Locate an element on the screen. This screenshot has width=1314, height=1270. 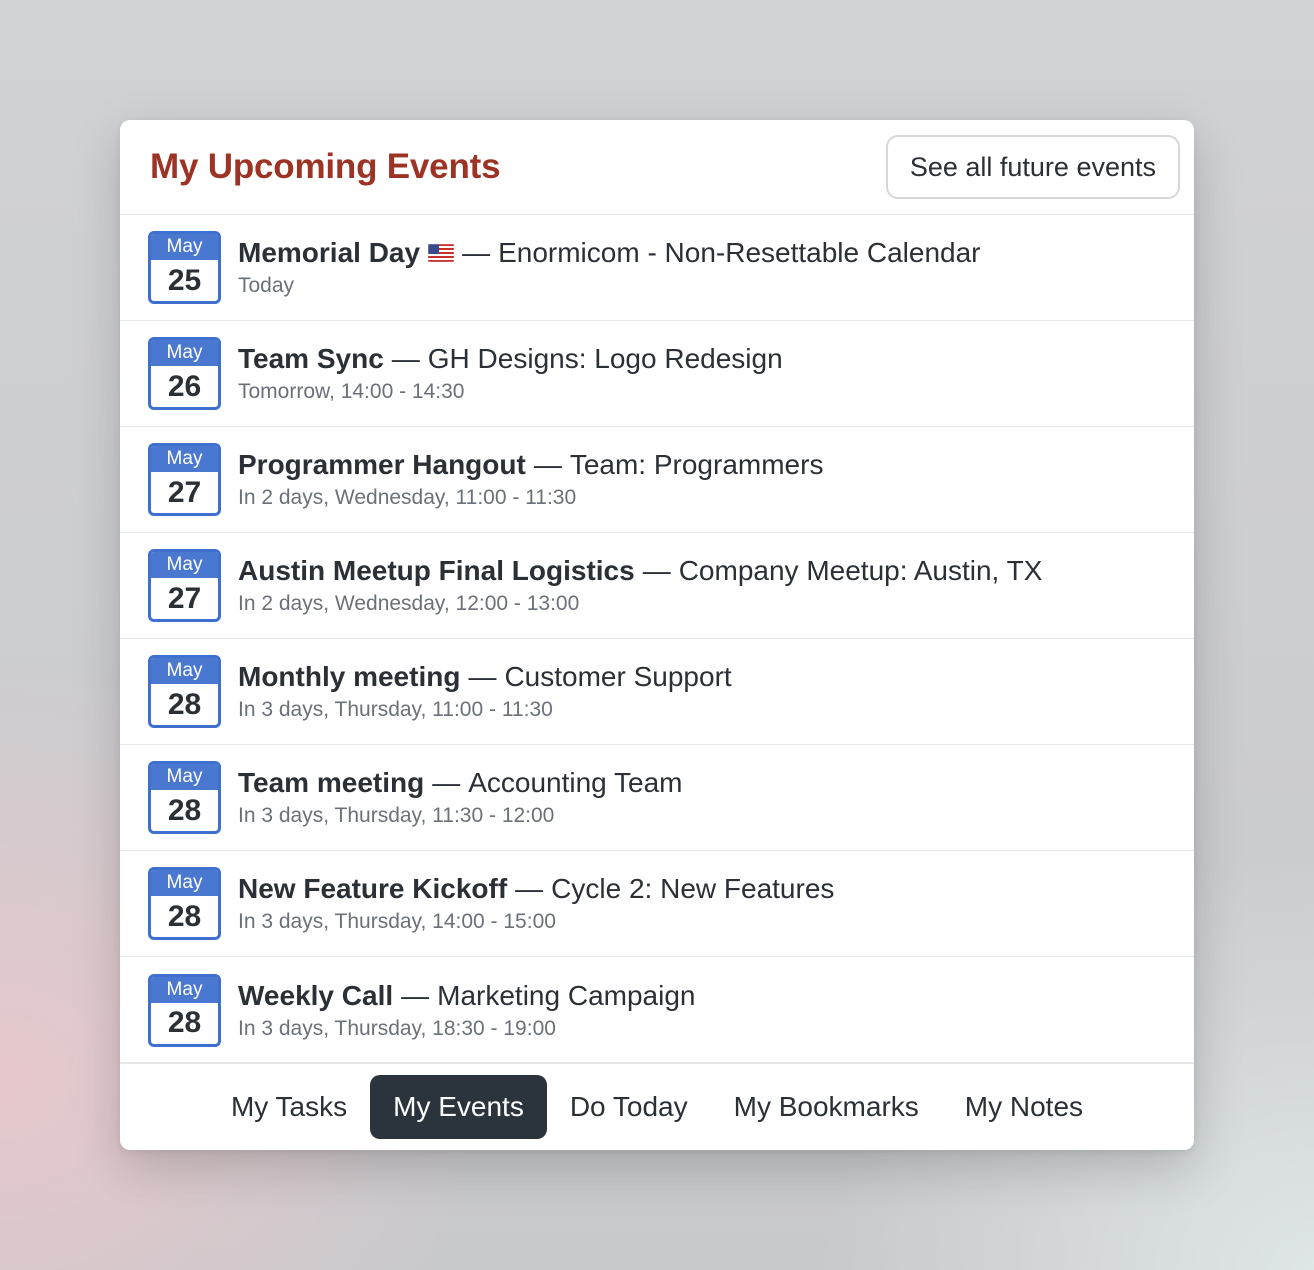
event-time: Tomorrow, 14:00 - 14:30 is located at coordinates (351, 391).